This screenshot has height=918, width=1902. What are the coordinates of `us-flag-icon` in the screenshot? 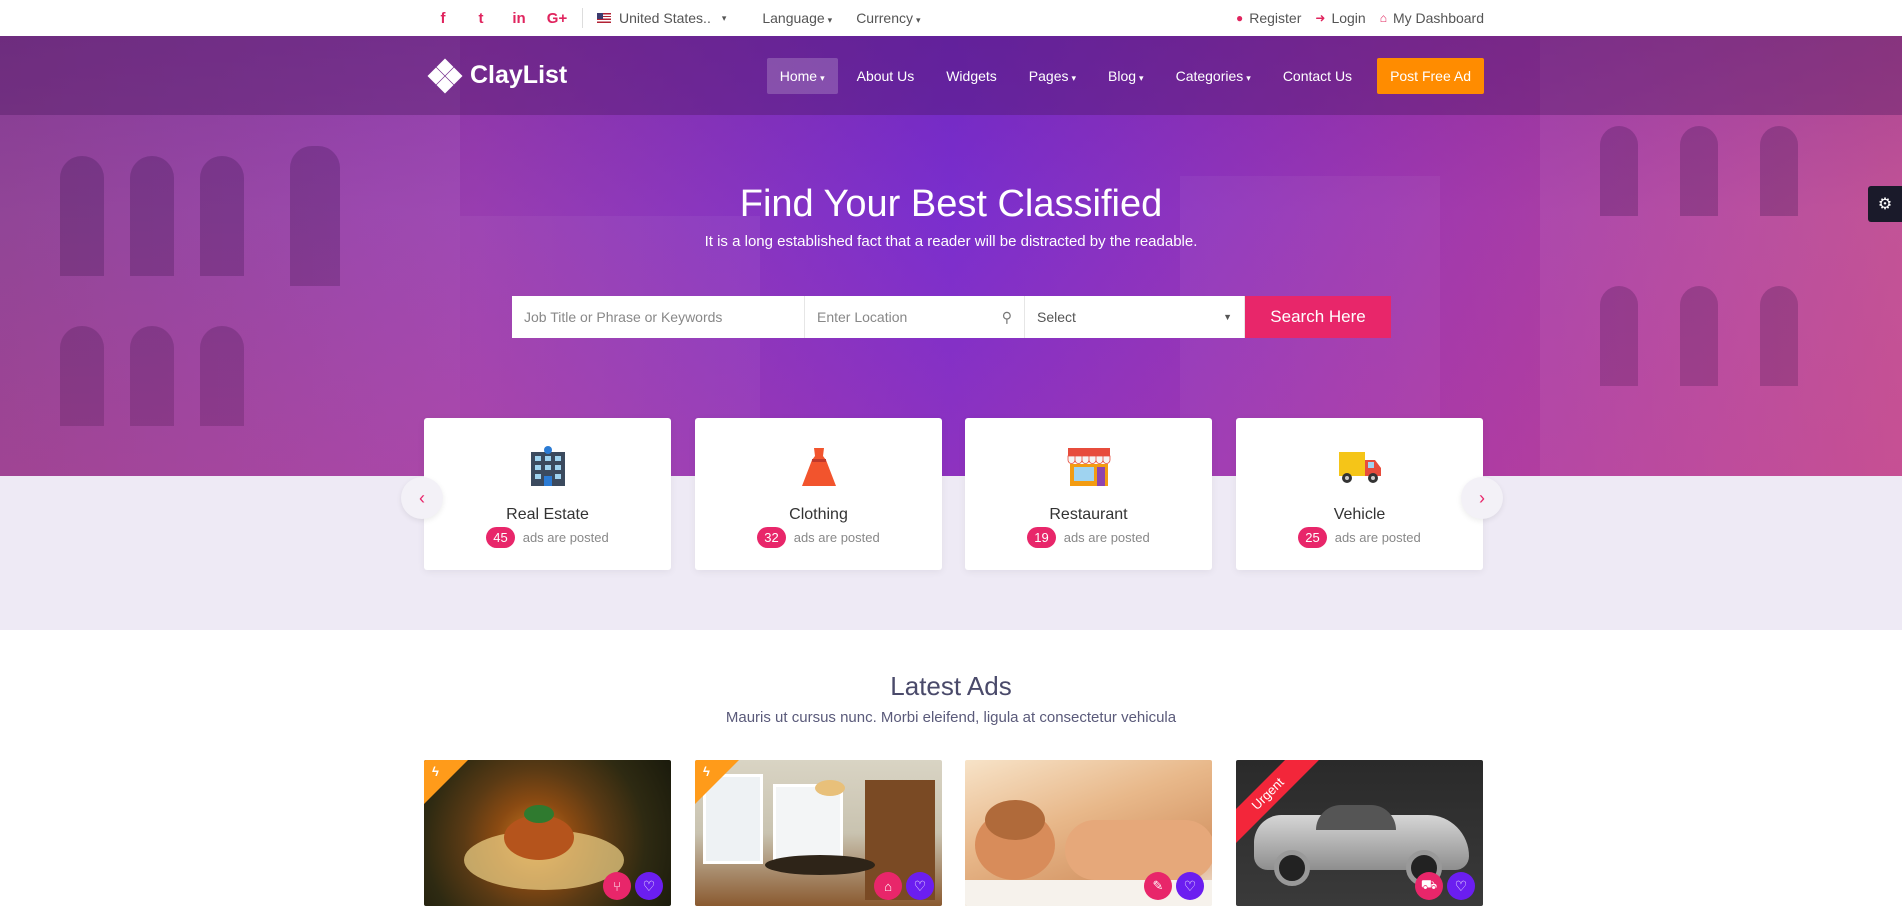 It's located at (604, 18).